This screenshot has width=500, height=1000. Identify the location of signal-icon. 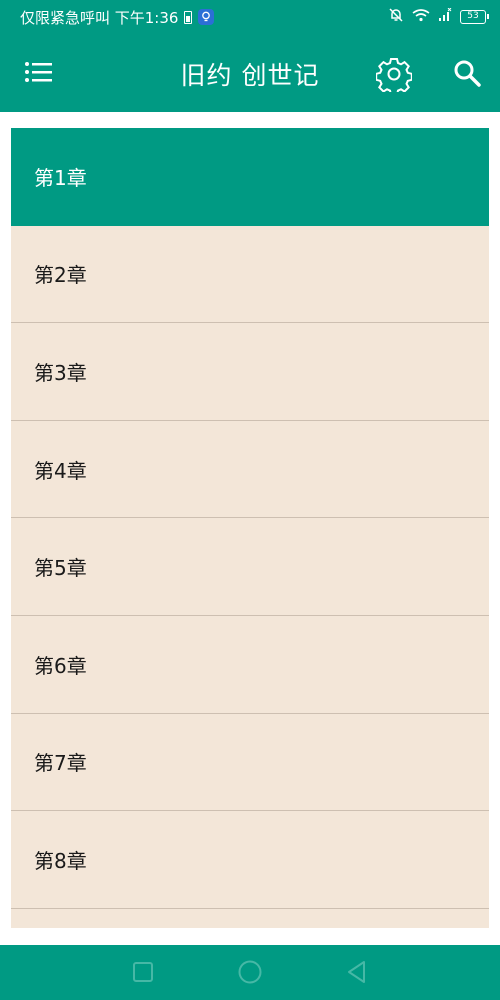
(445, 16).